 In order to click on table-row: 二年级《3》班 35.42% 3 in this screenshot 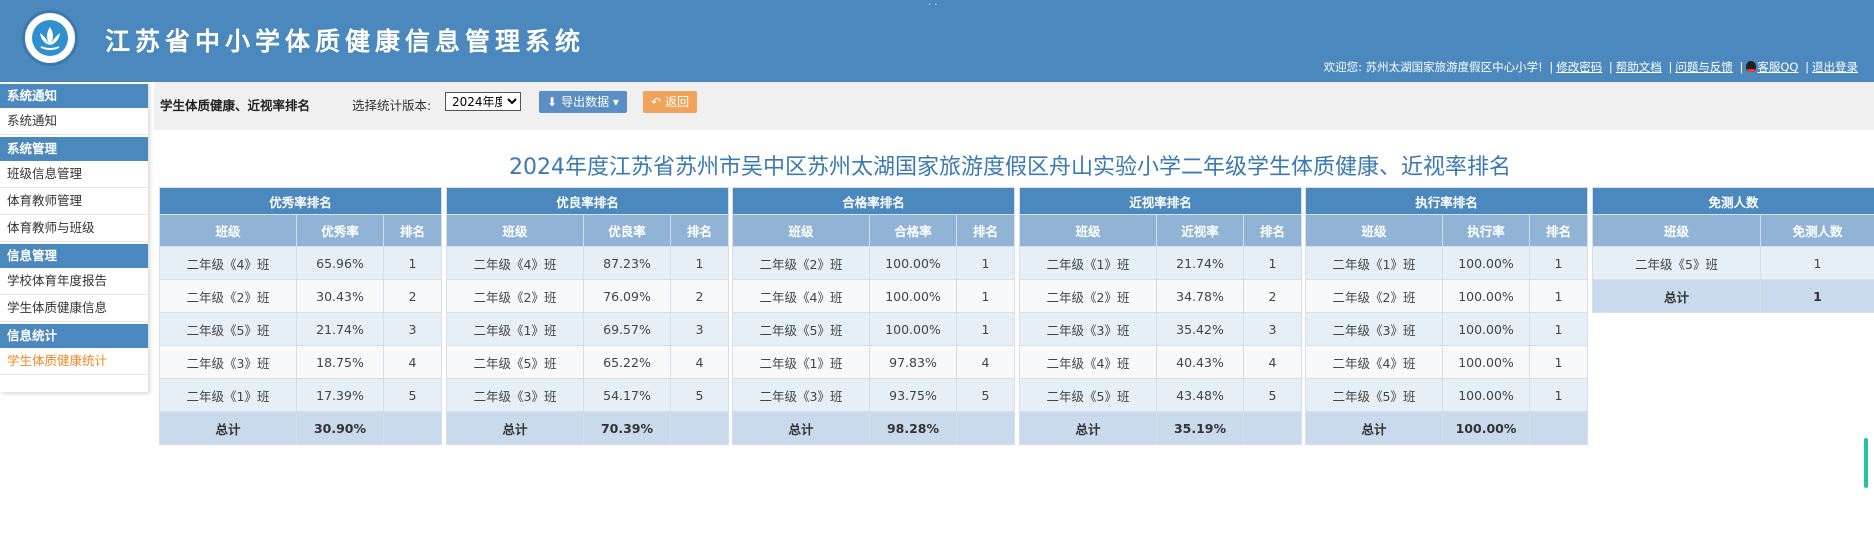, I will do `click(1160, 329)`.